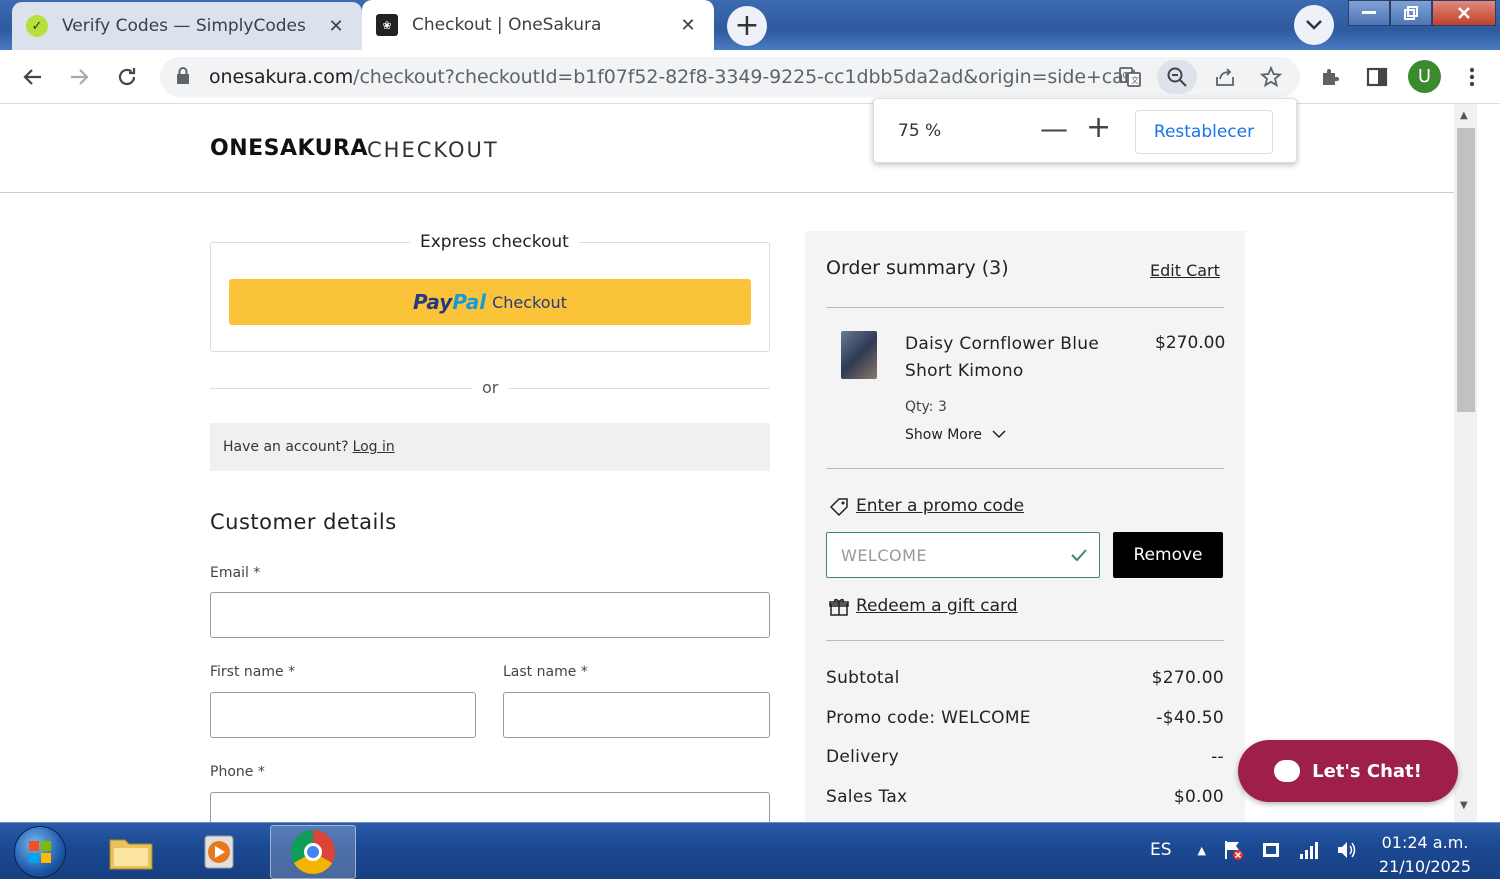 This screenshot has height=879, width=1500. I want to click on zoom-icon, so click(1177, 77).